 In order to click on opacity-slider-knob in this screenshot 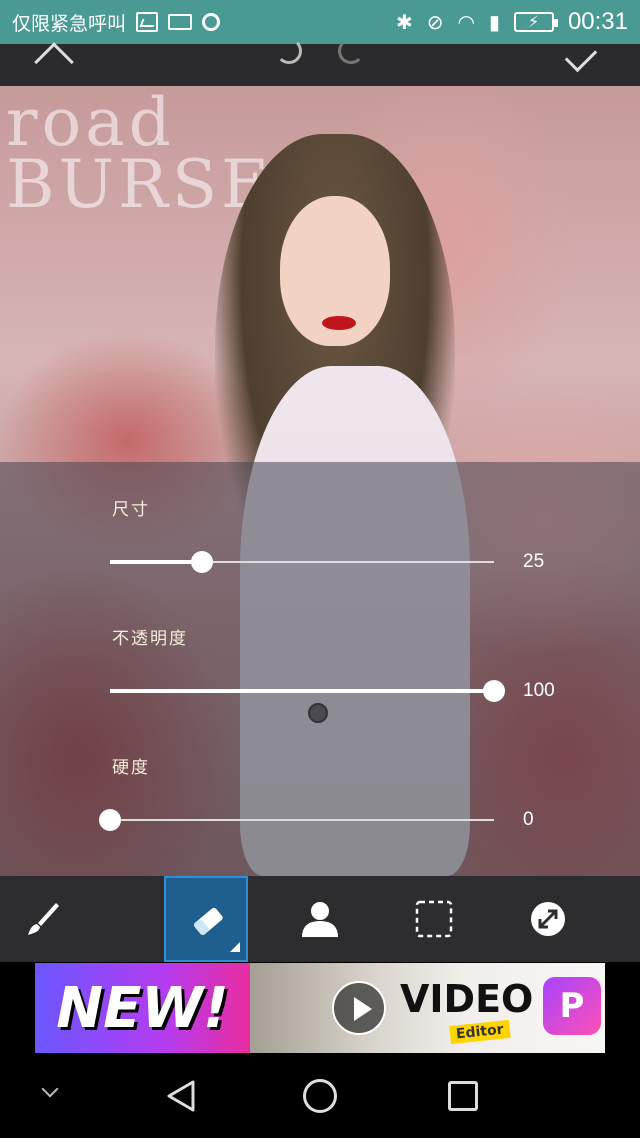, I will do `click(494, 691)`.